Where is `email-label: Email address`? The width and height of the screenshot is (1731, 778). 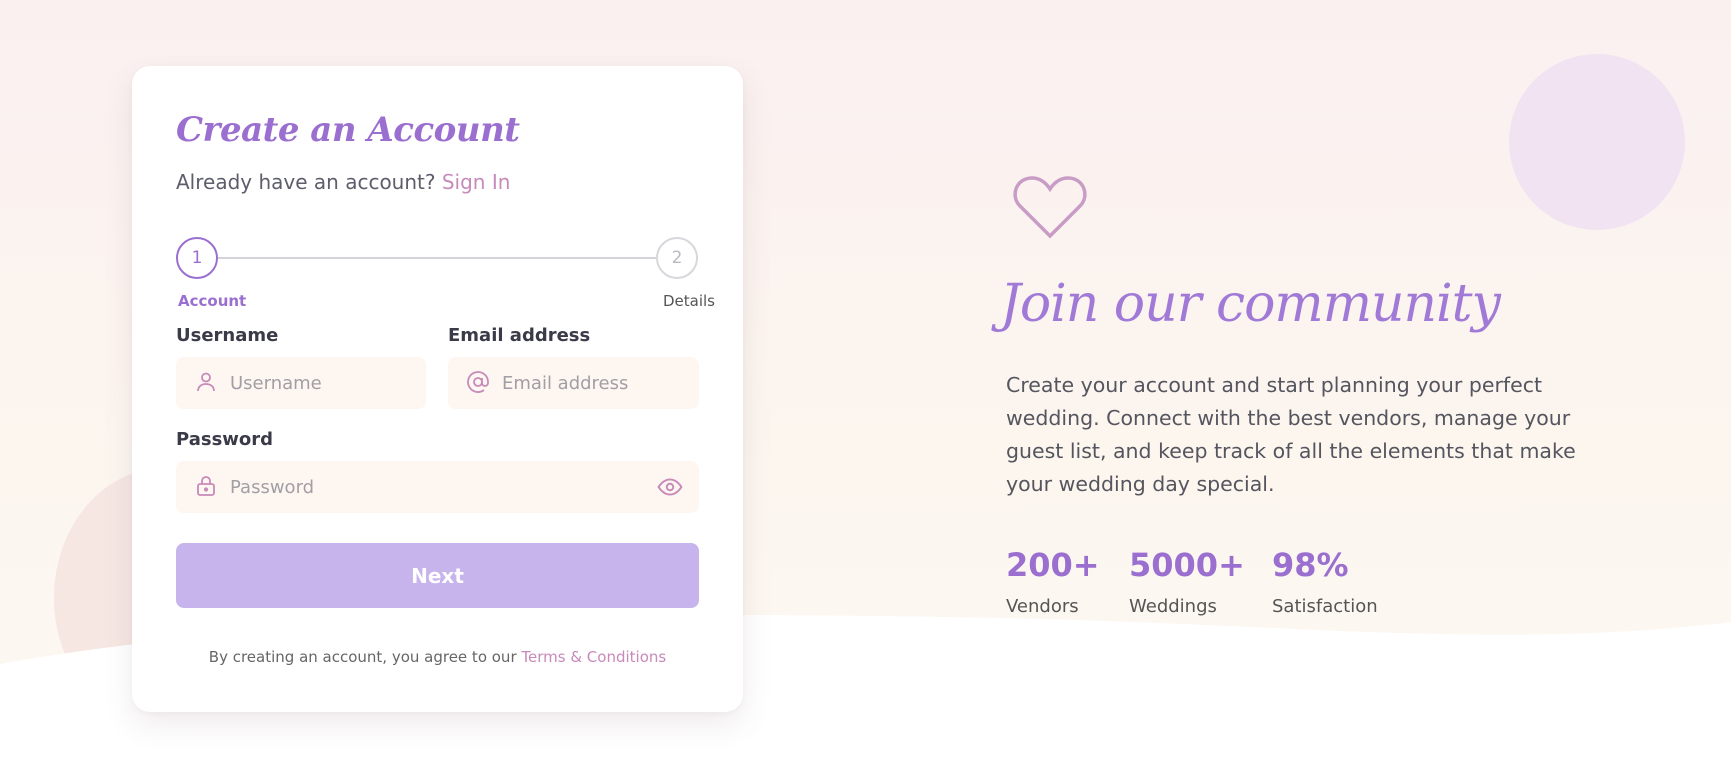 email-label: Email address is located at coordinates (519, 335).